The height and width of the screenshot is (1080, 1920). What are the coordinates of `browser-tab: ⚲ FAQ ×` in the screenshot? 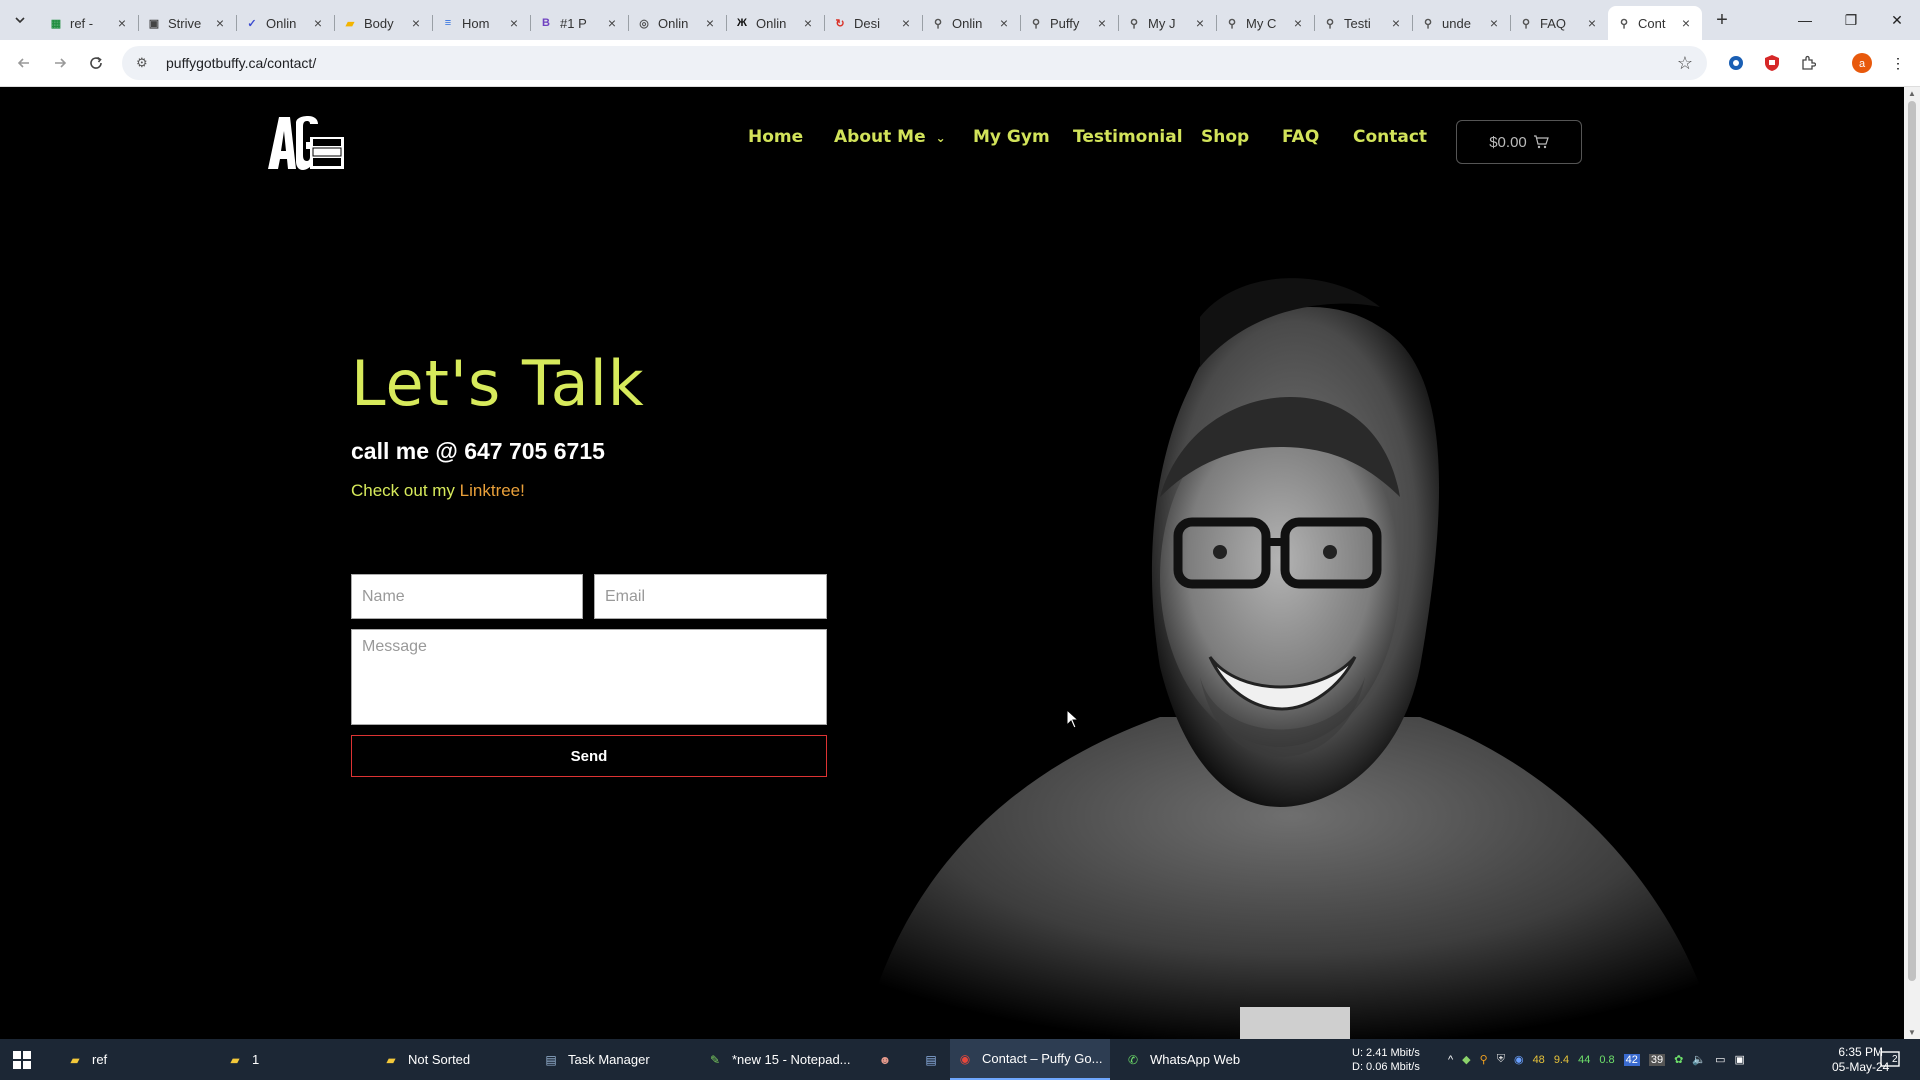 It's located at (1559, 23).